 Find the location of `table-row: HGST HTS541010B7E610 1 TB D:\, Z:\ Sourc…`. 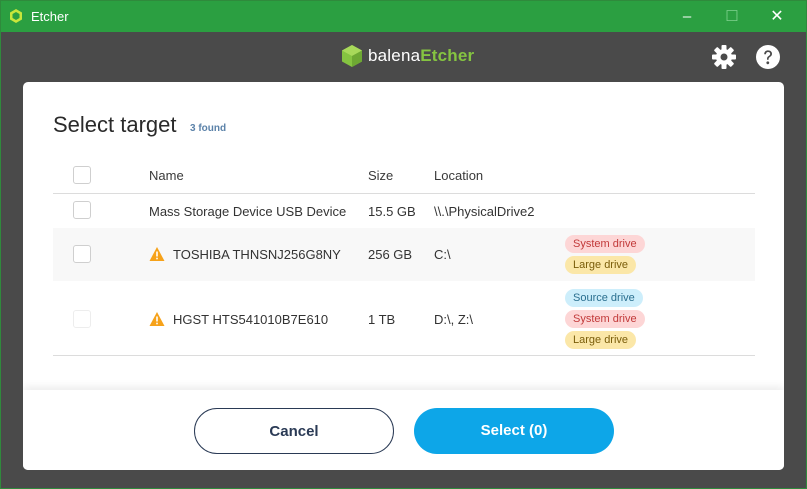

table-row: HGST HTS541010B7E610 1 TB D:\, Z:\ Sourc… is located at coordinates (404, 319).